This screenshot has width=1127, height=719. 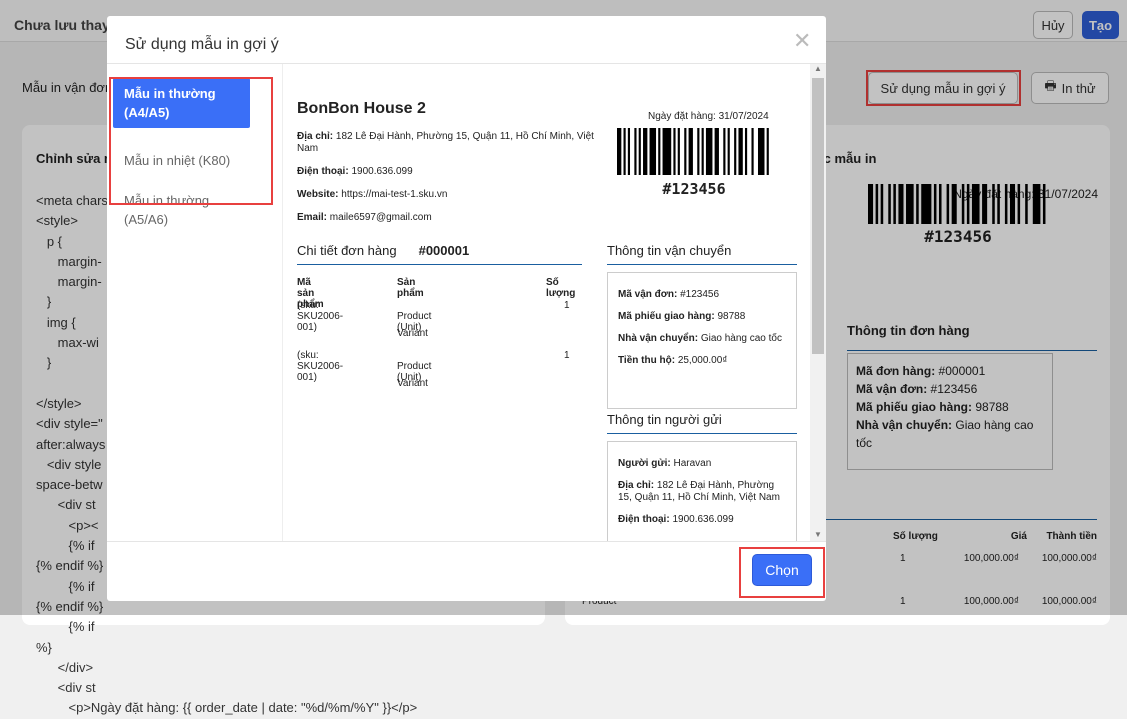 I want to click on info-label: Mã vận đơn:, so click(x=648, y=294).